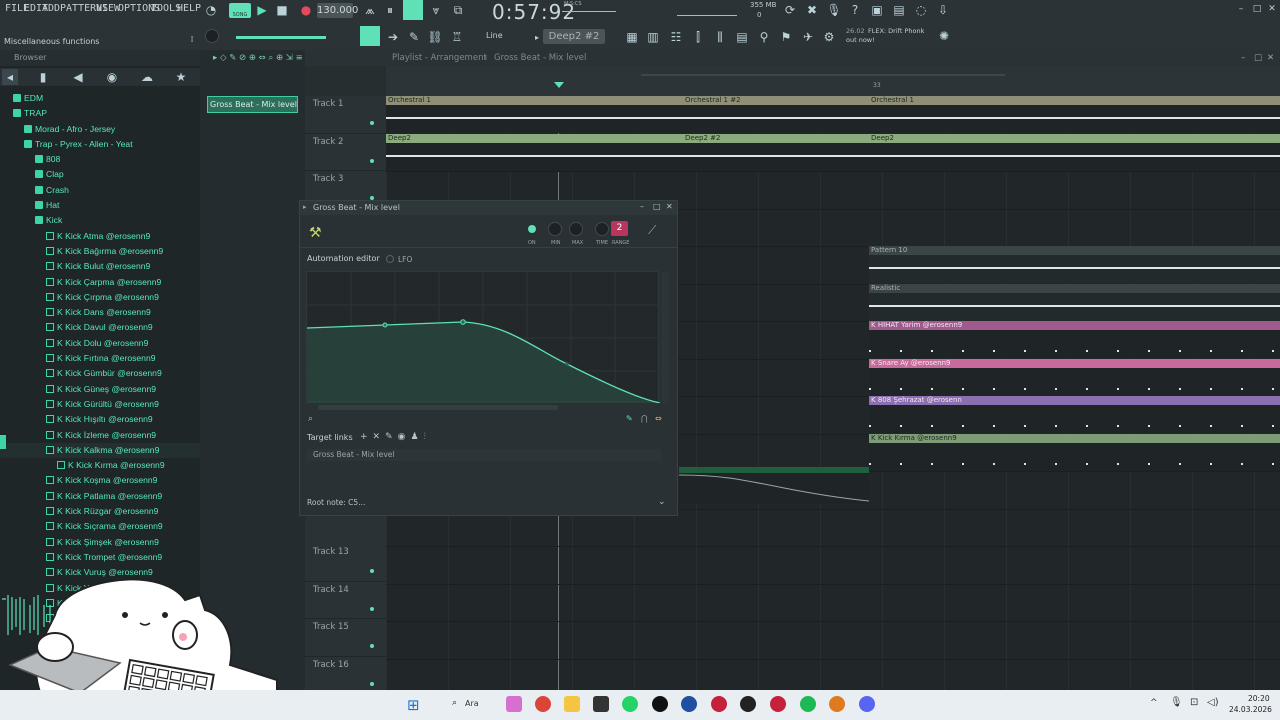  What do you see at coordinates (435, 37) in the screenshot?
I see `link-icon: ⛓` at bounding box center [435, 37].